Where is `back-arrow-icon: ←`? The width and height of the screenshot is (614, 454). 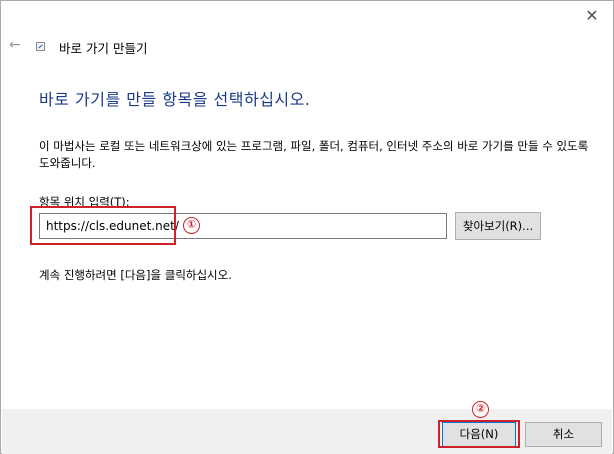
back-arrow-icon: ← is located at coordinates (17, 45).